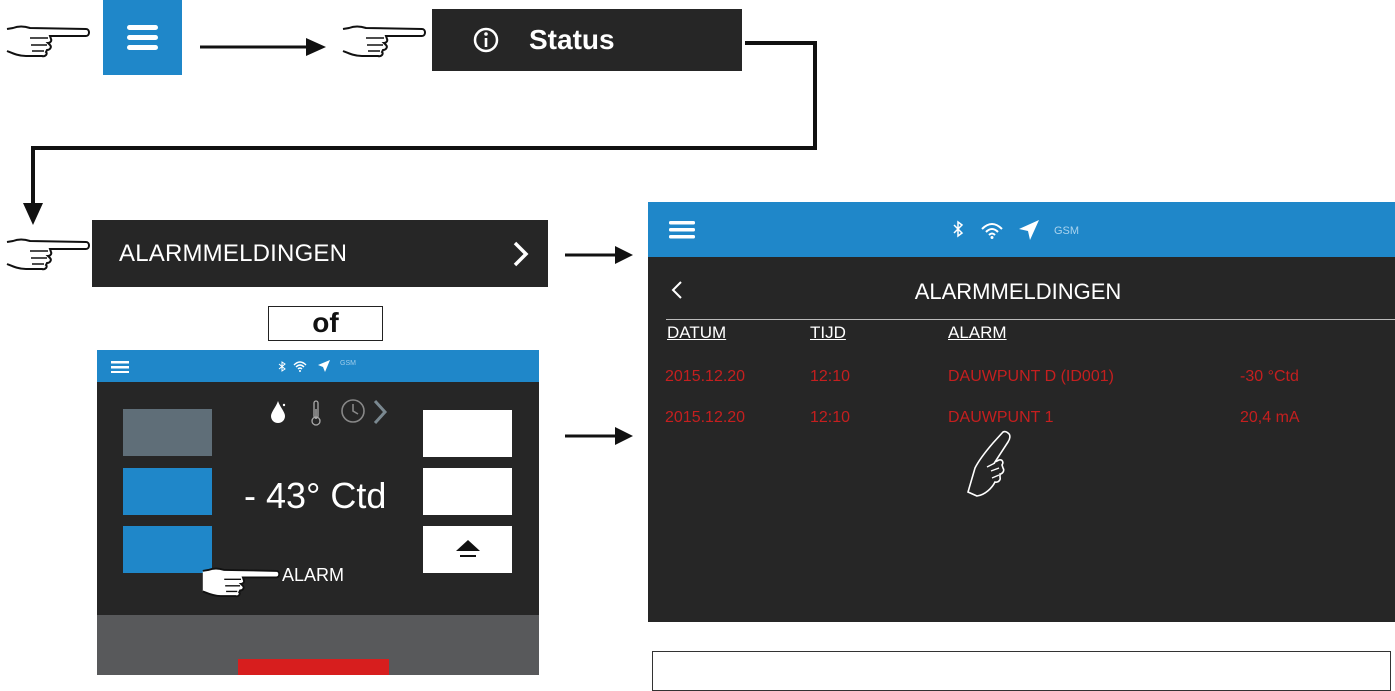  Describe the element at coordinates (353, 411) in the screenshot. I see `clock-icon` at that location.